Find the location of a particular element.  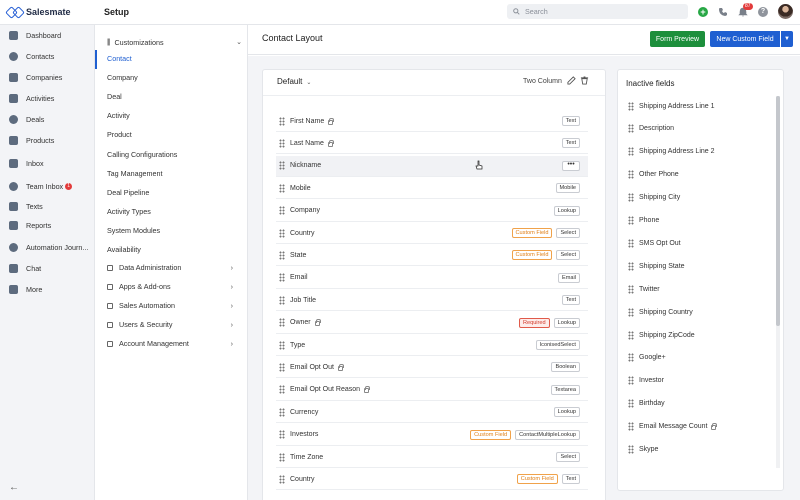

customizations-group-header: ||| Customizations ⌄ is located at coordinates (174, 42).